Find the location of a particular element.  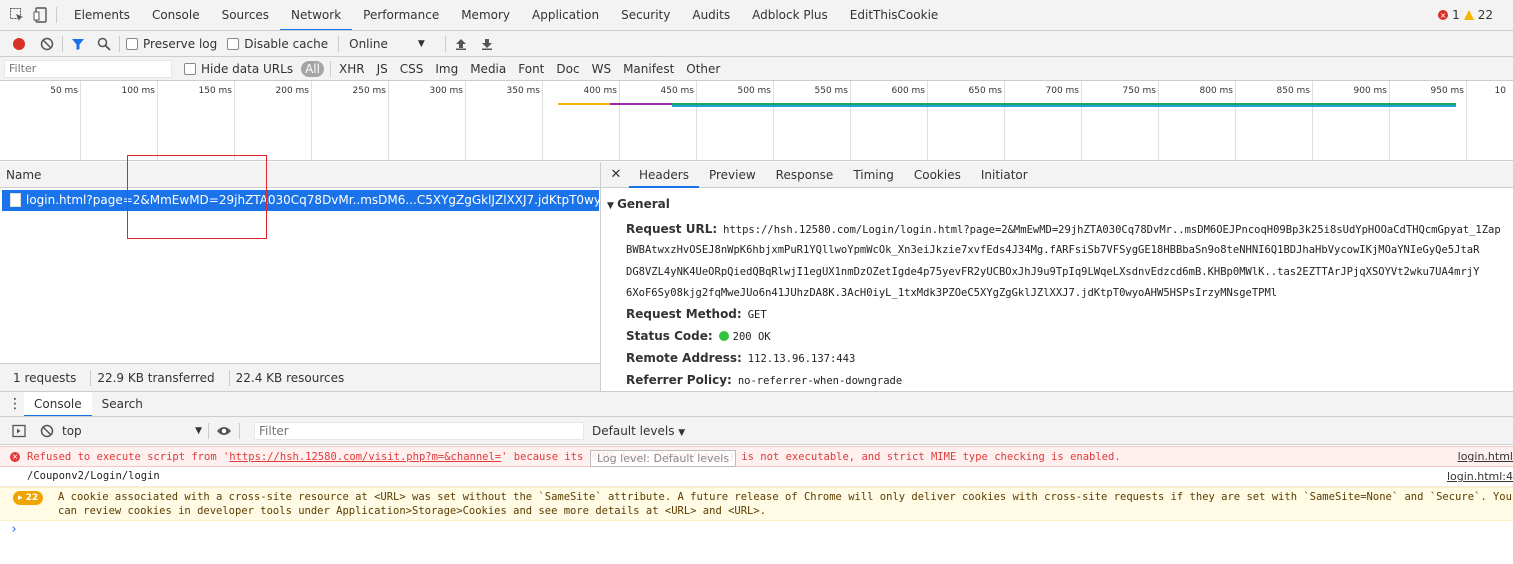

timeline-tick: 50 ms is located at coordinates (64, 91).